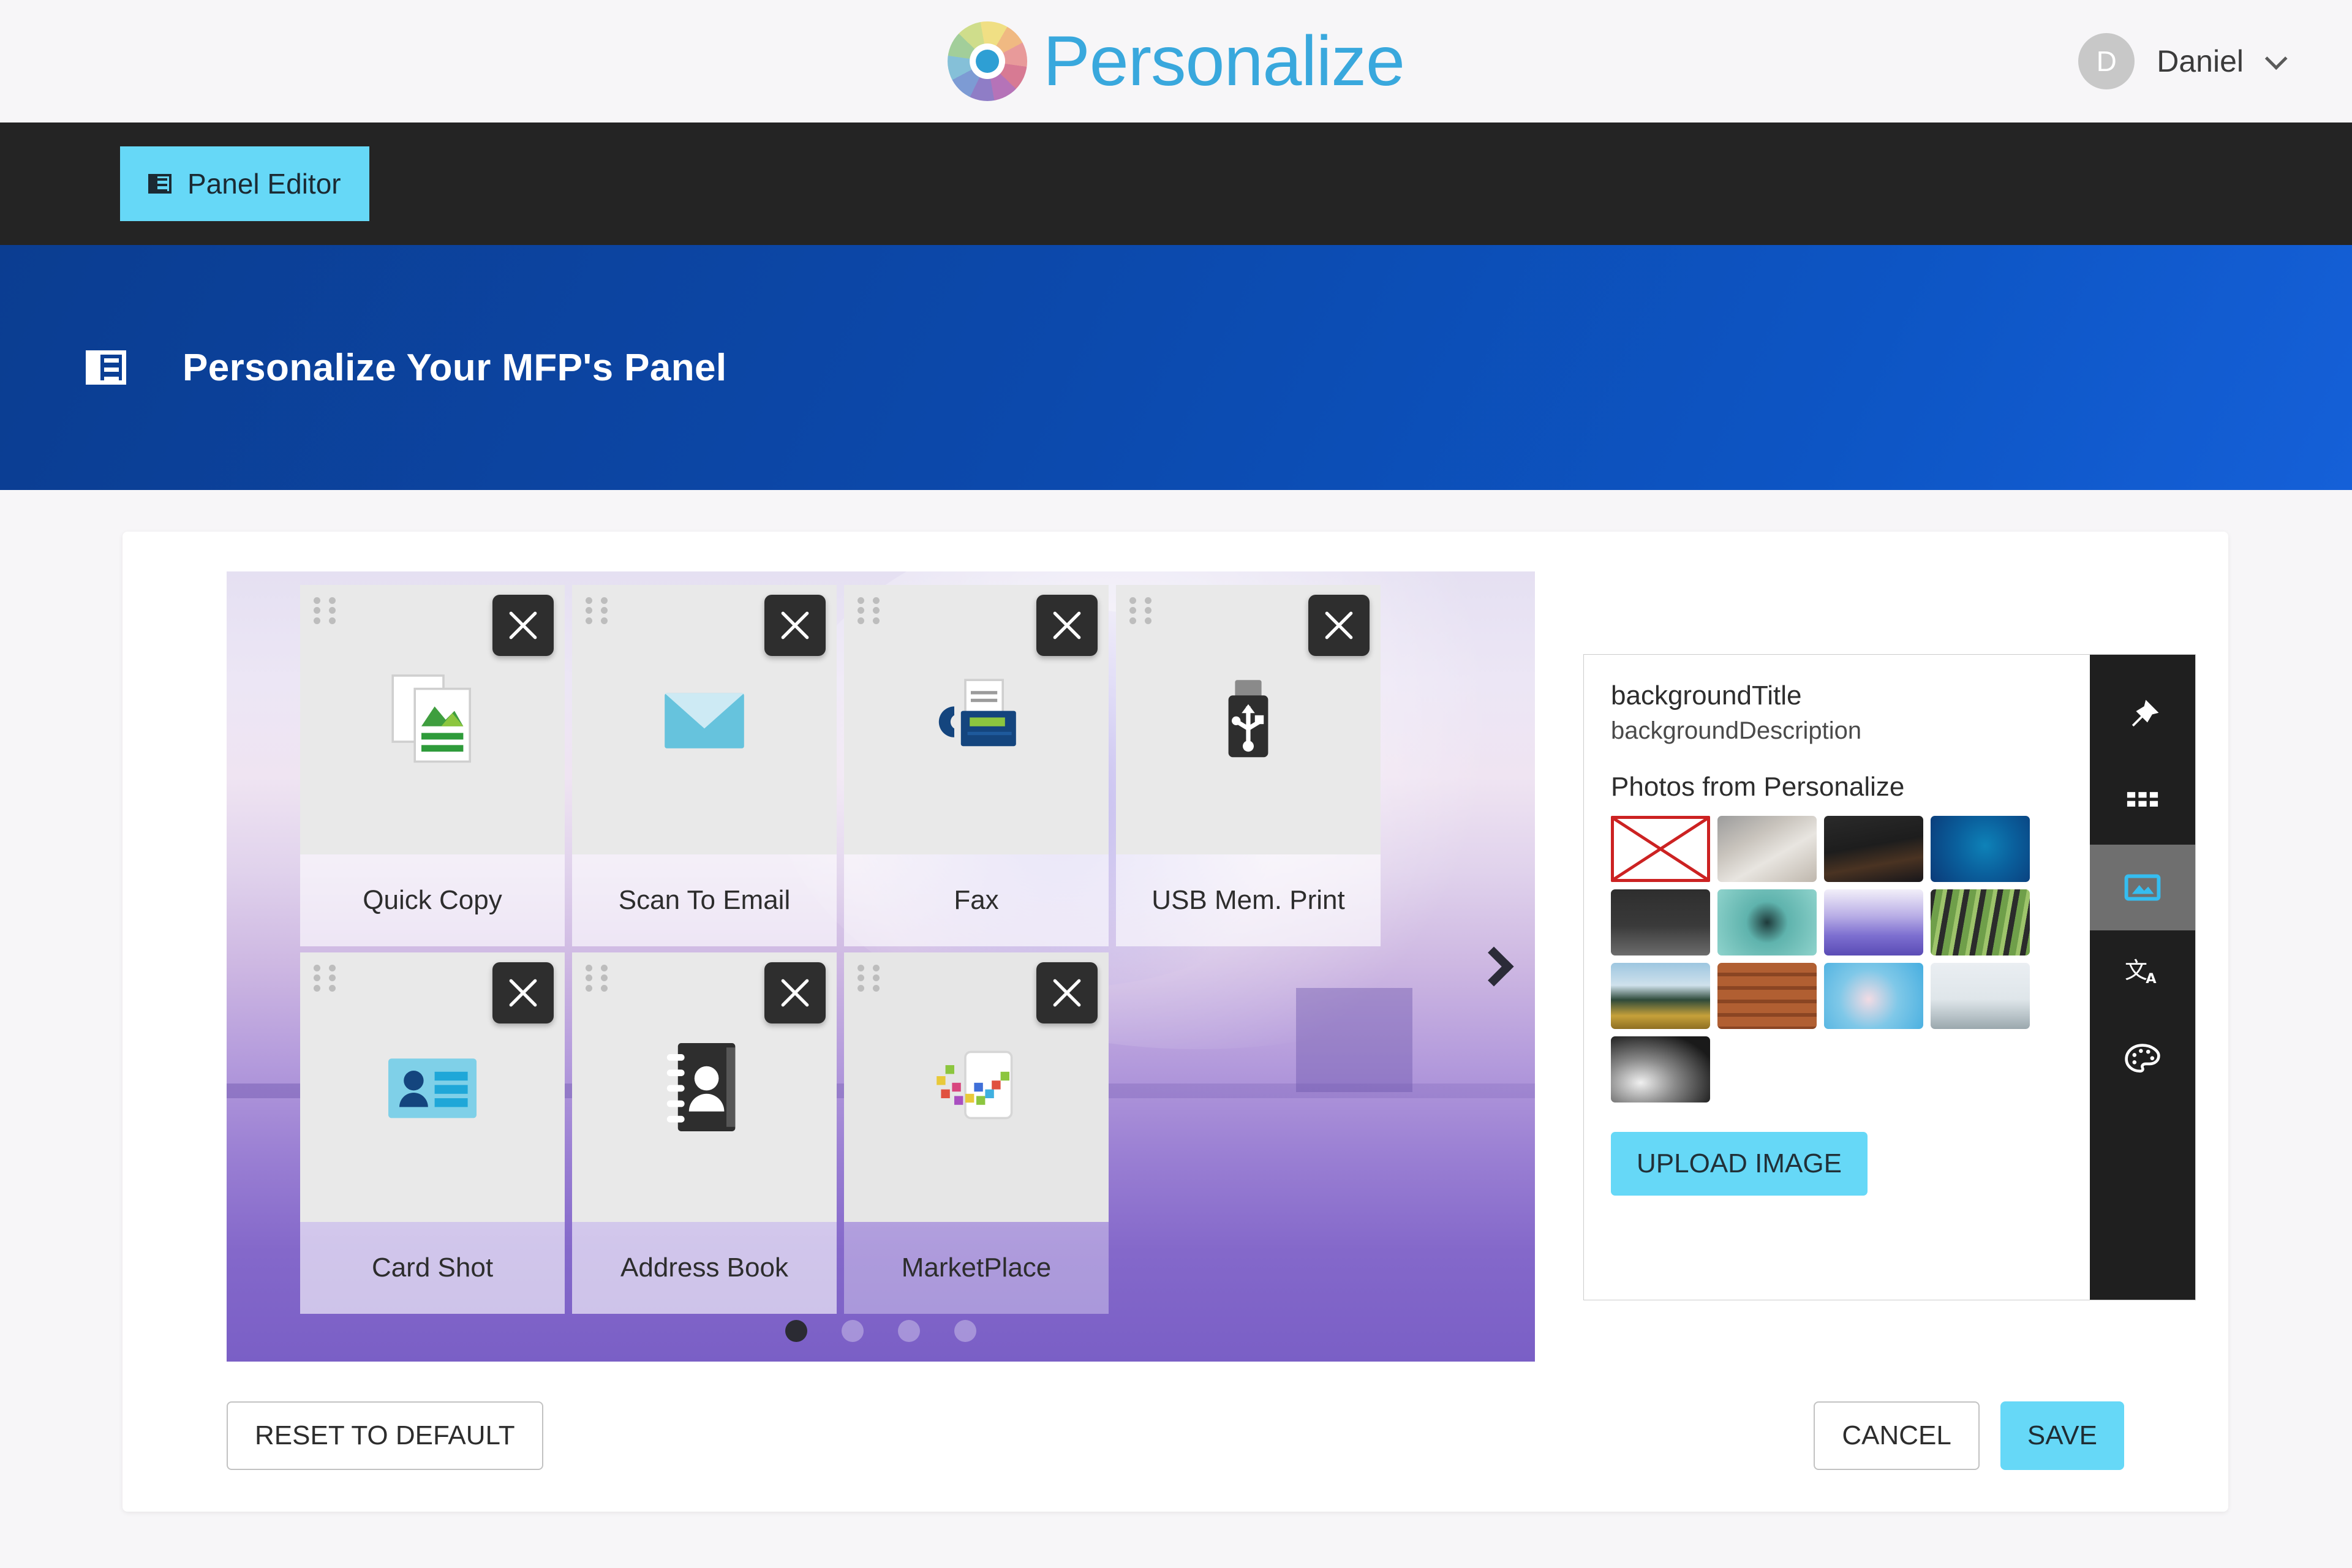 This screenshot has height=1568, width=2352. Describe the element at coordinates (1176, 184) in the screenshot. I see `nav-bar: Panel Editor` at that location.